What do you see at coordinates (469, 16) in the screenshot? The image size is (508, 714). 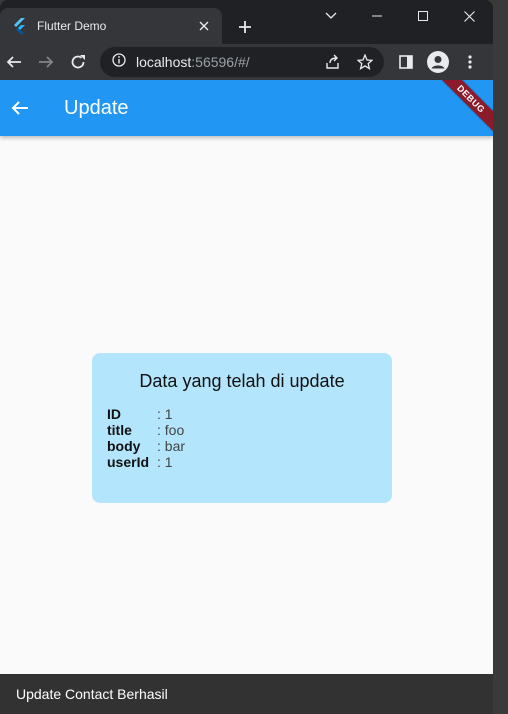 I see `window-close-icon` at bounding box center [469, 16].